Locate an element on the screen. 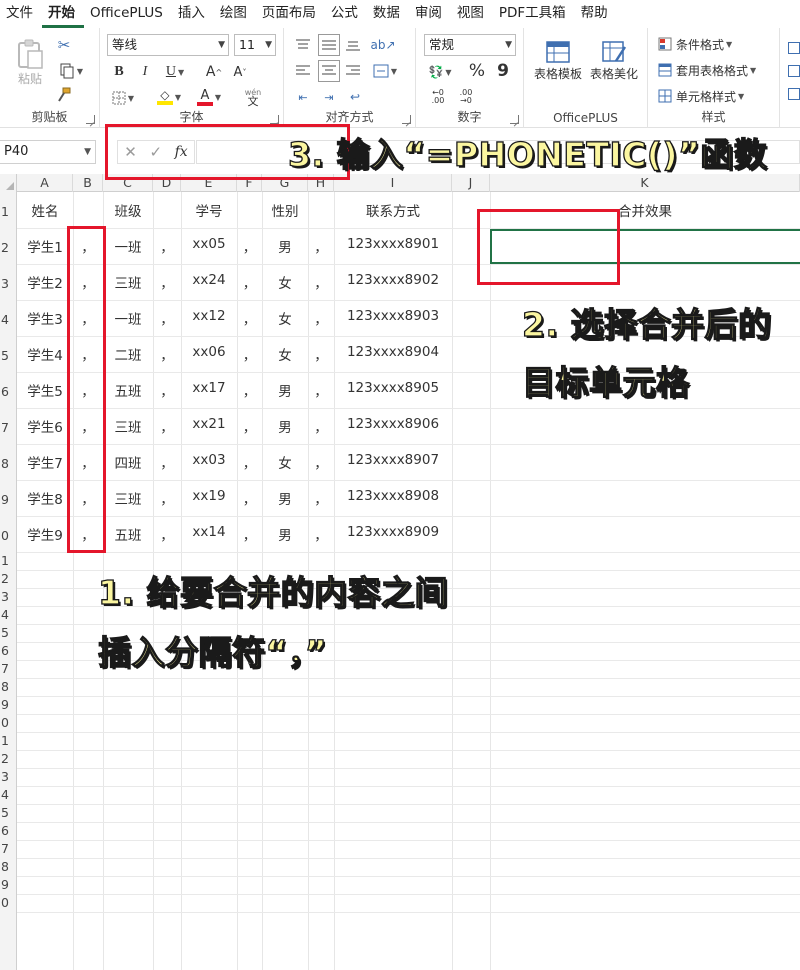 This screenshot has width=800, height=970. cell-name: 学生1 is located at coordinates (45, 246).